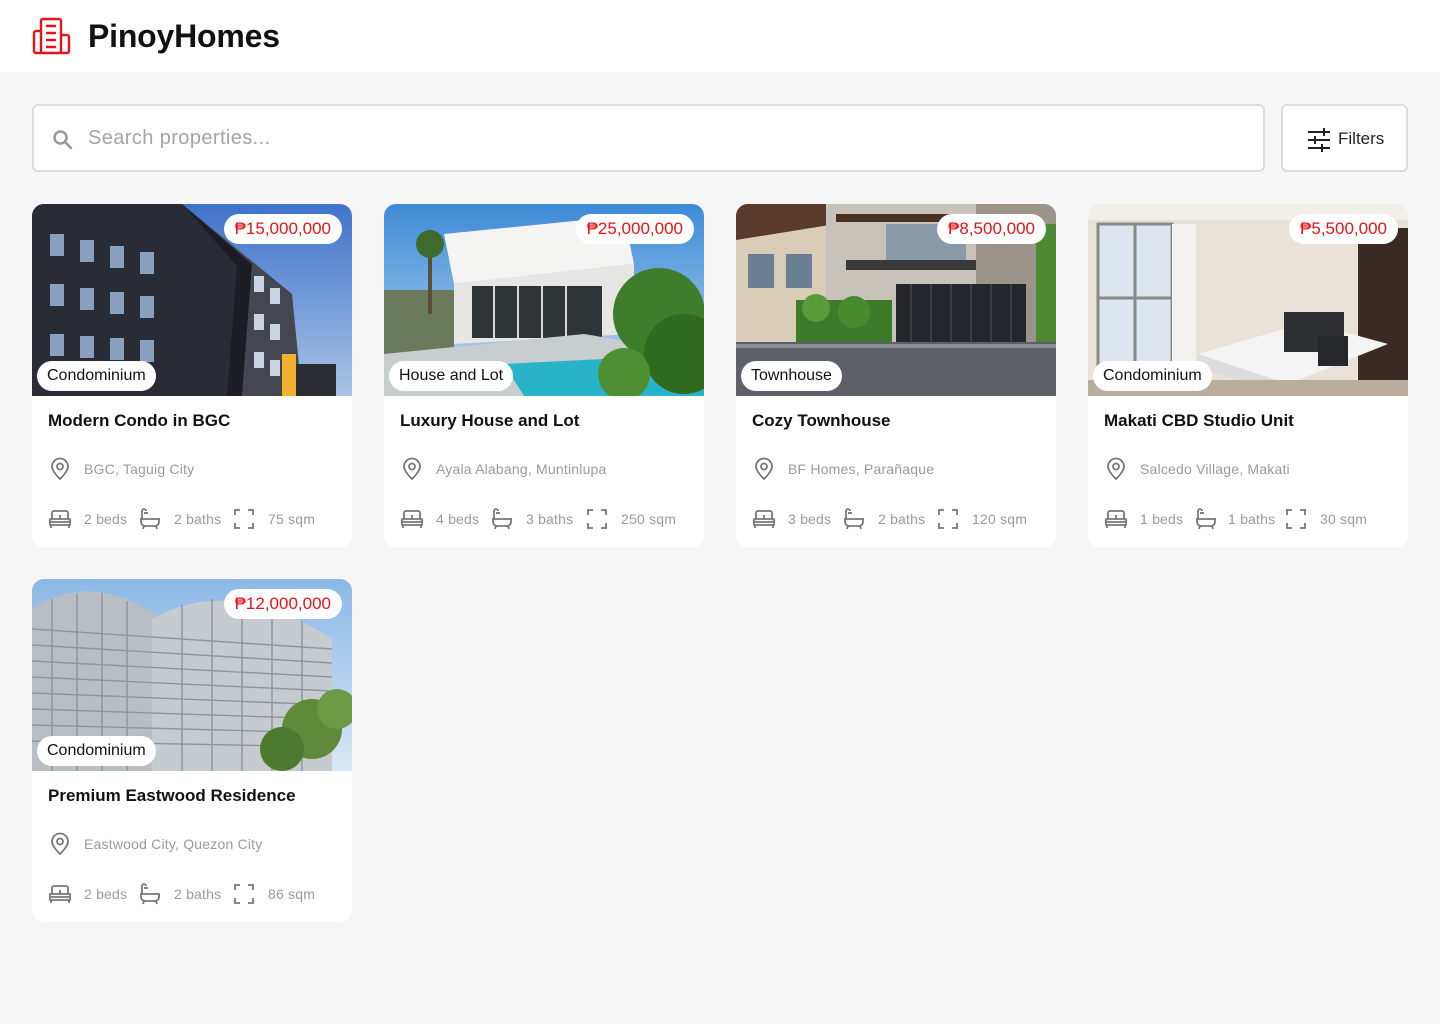 The height and width of the screenshot is (1024, 1440). Describe the element at coordinates (668, 138) in the screenshot. I see `search-input` at that location.